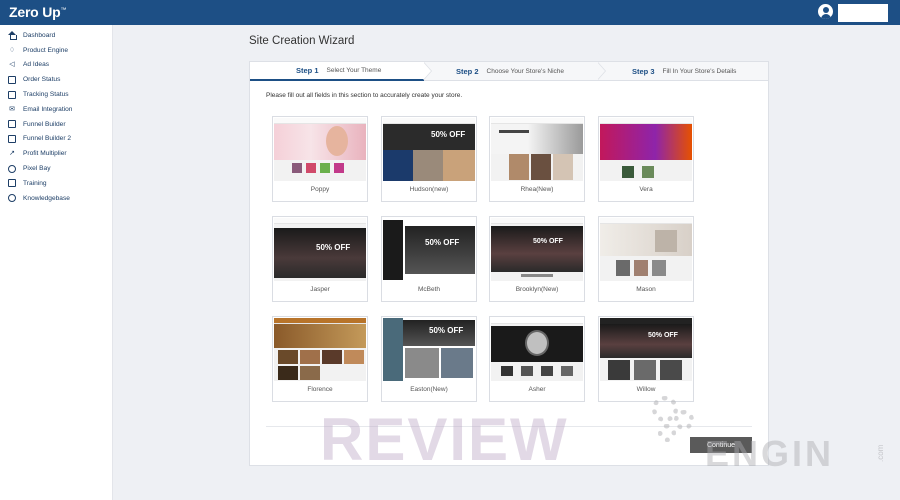 The image size is (900, 500). I want to click on user-menu-box, so click(863, 13).